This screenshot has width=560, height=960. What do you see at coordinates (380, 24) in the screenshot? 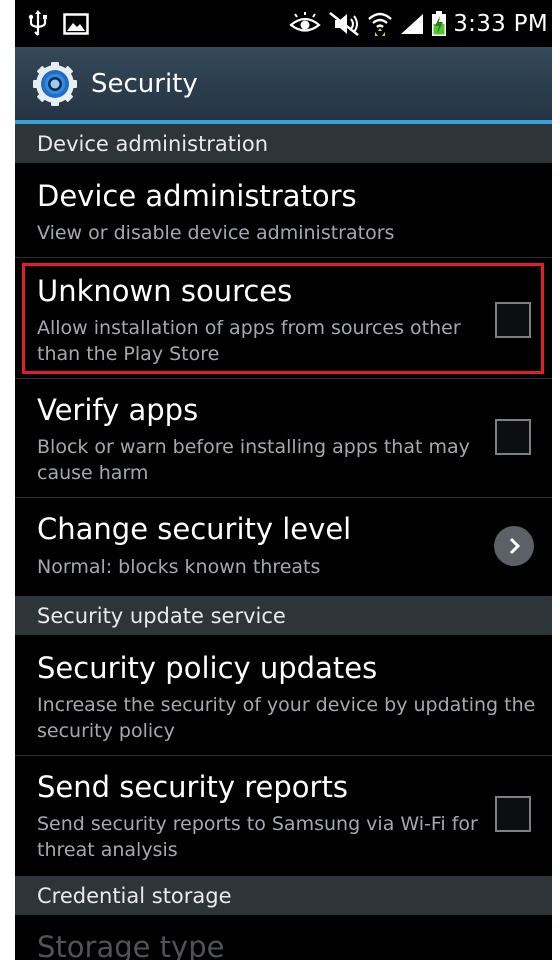
I see `wifi-icon` at bounding box center [380, 24].